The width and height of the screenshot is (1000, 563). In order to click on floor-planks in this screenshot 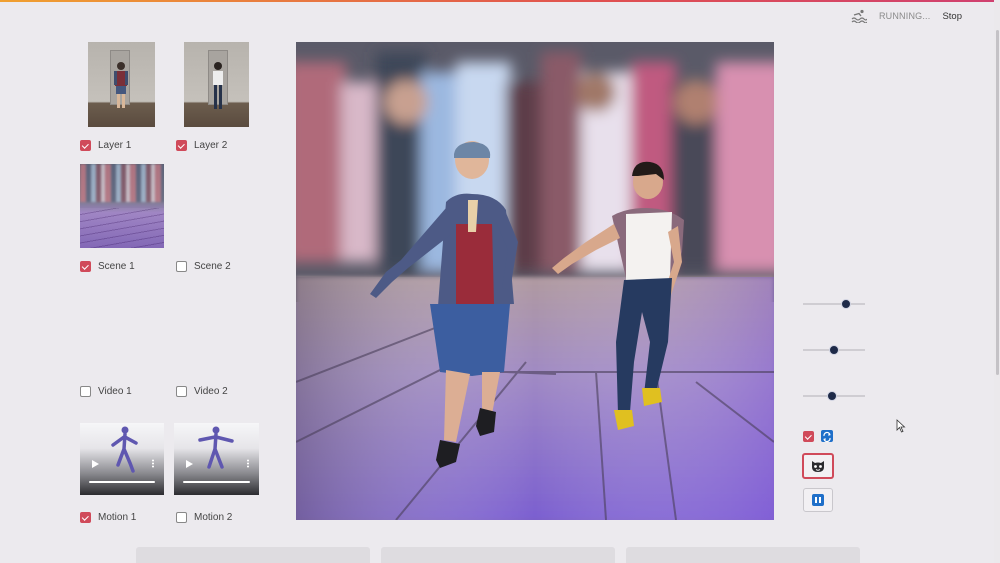, I will do `click(122, 228)`.